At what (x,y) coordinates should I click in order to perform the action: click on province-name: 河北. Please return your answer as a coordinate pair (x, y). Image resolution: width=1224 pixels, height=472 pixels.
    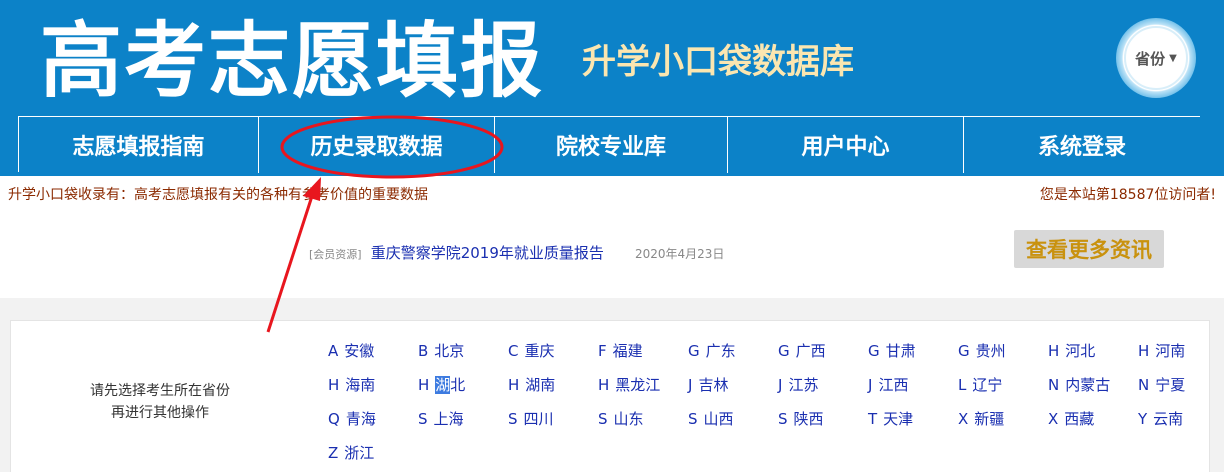
    Looking at the image, I should click on (1080, 351).